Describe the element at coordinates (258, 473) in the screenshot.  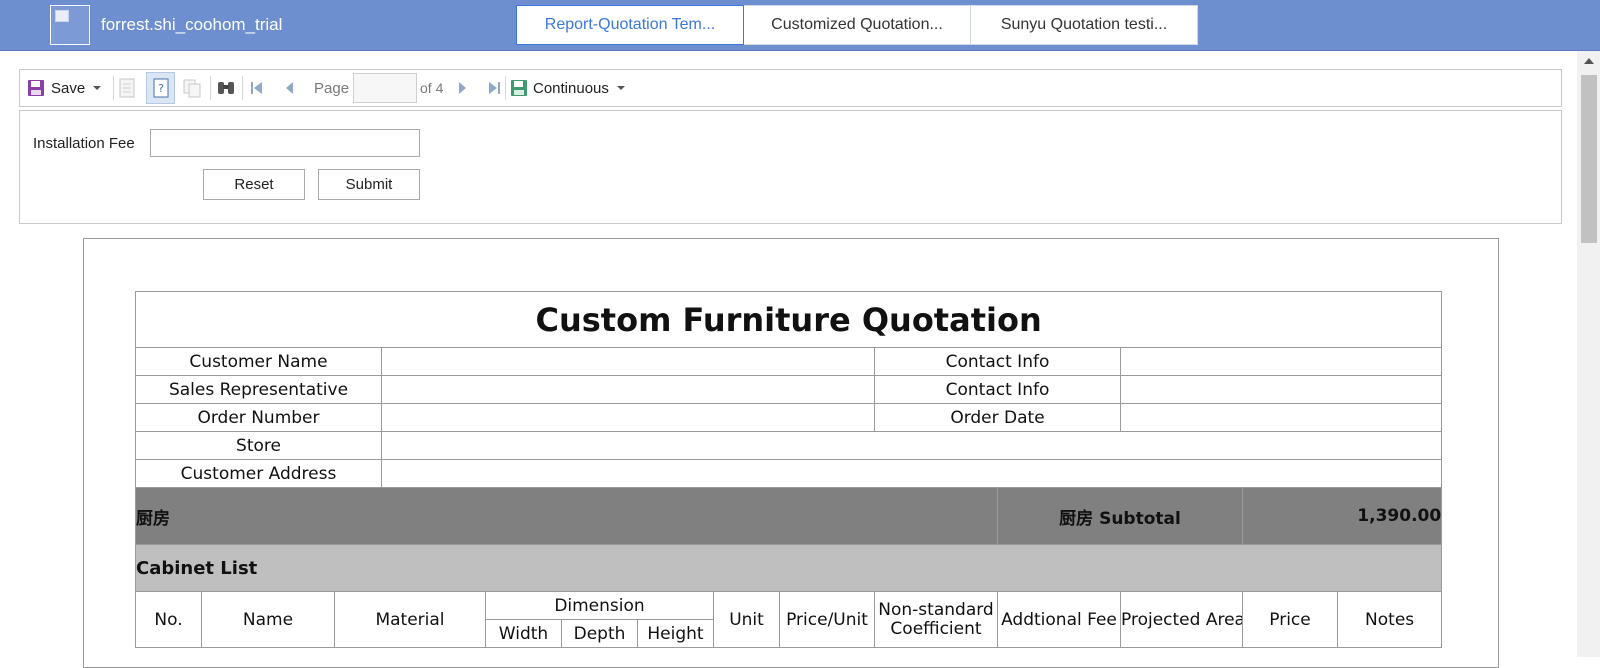
I see `address-label: Customer Address` at that location.